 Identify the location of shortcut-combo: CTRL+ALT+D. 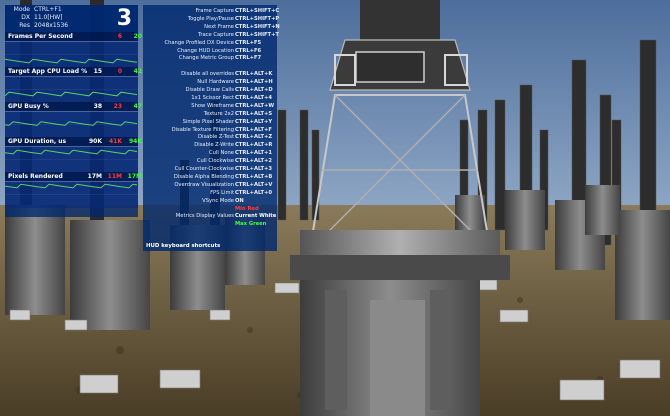
(254, 90).